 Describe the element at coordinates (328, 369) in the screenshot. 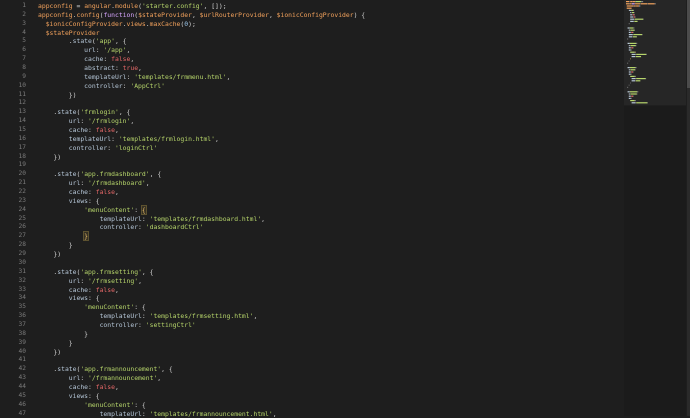

I see `code-line: .state('app.frmannouncement', {` at that location.